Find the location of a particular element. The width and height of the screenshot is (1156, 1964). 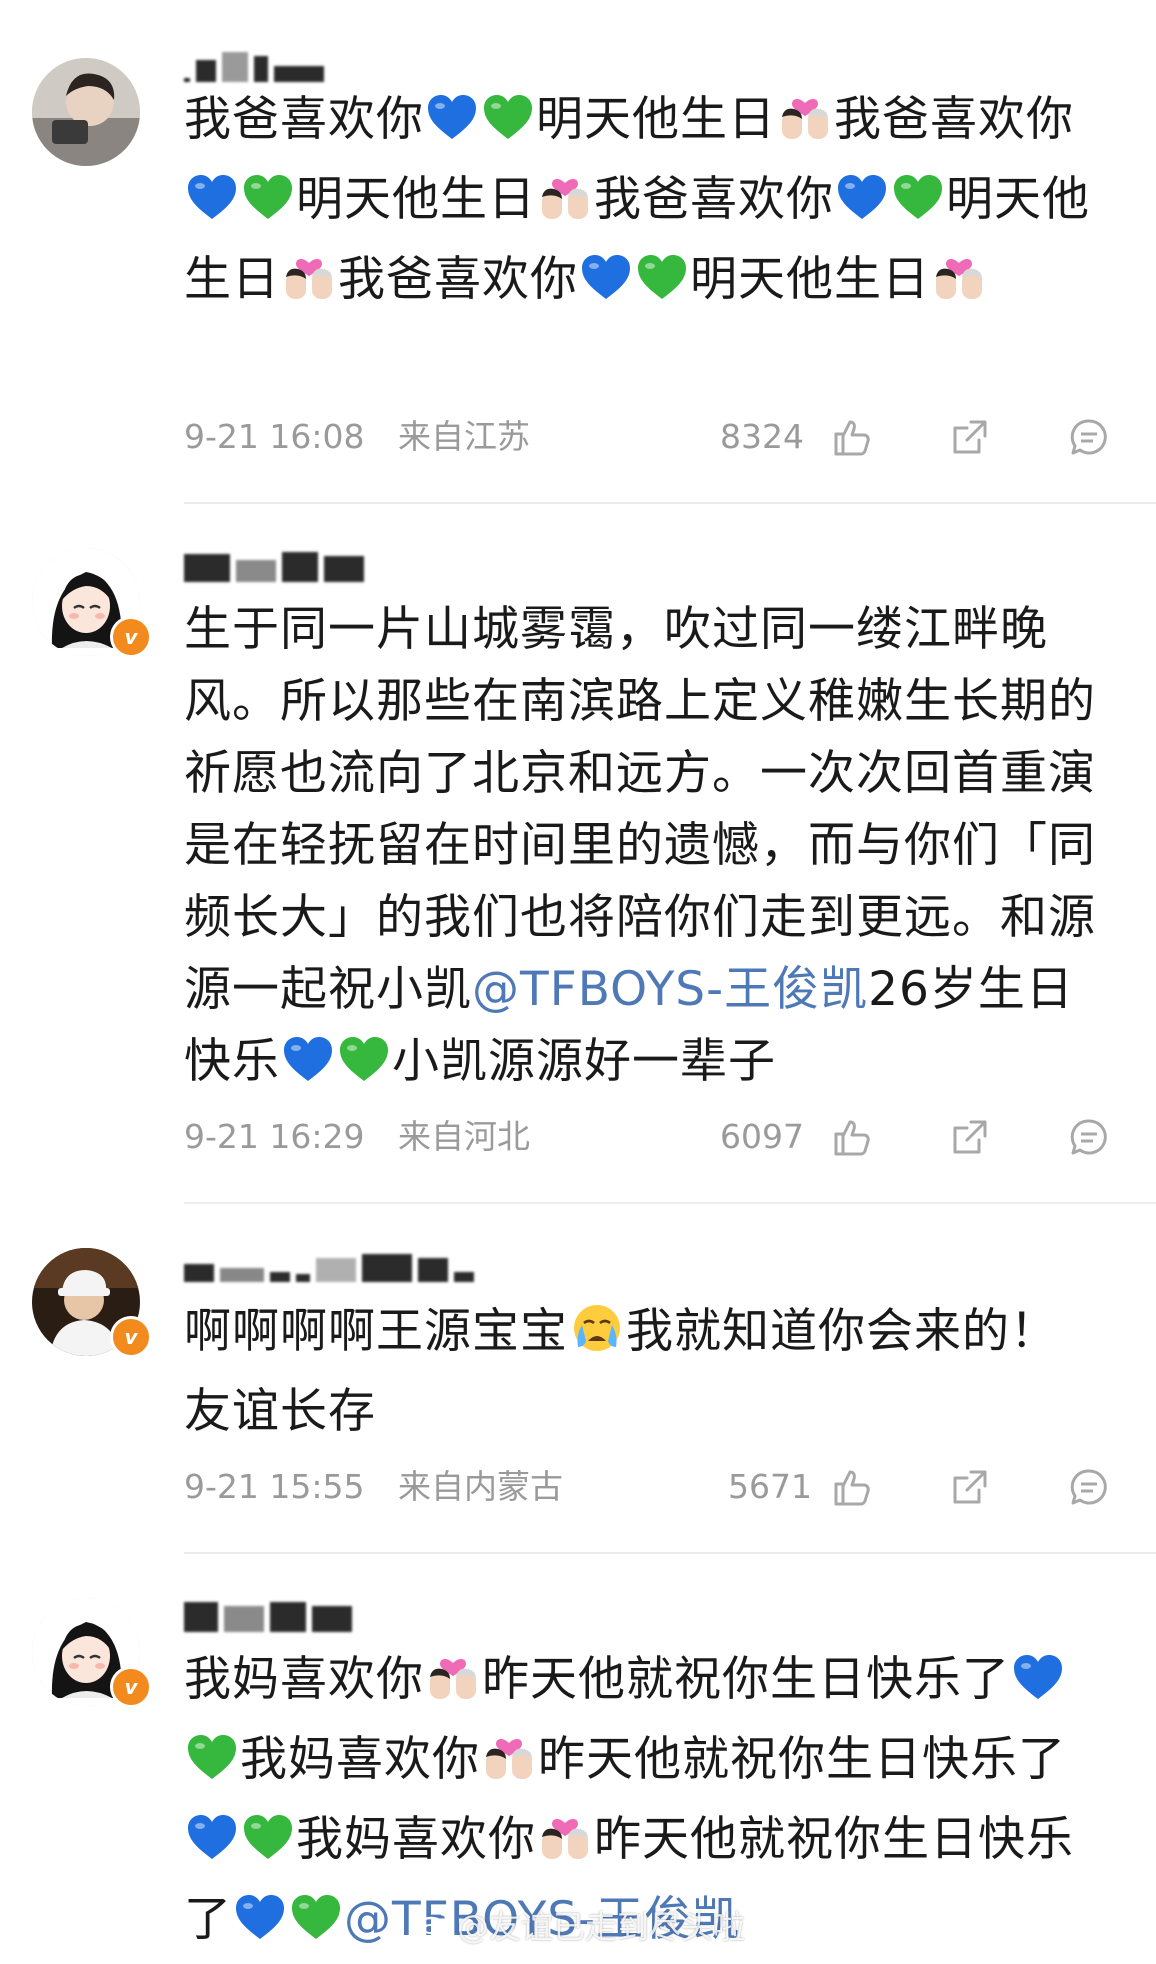

weibo-logo-icon is located at coordinates (432, 1926).